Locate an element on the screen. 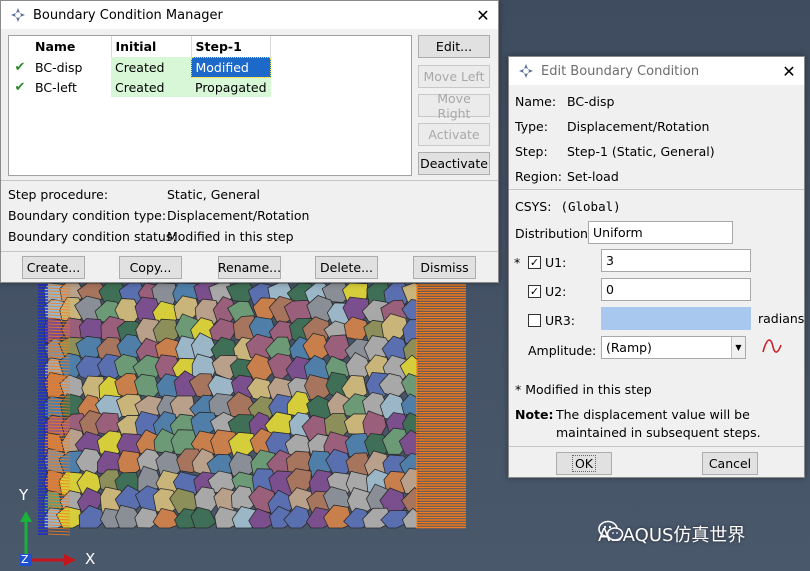  edit-bc-titlebar: Edit Boundary Condition ✕ is located at coordinates (656, 71).